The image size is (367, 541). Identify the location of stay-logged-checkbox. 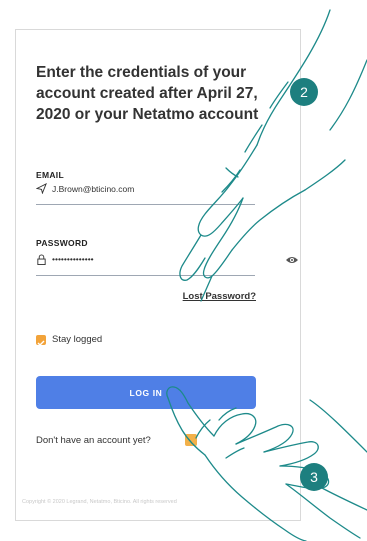
(41, 340).